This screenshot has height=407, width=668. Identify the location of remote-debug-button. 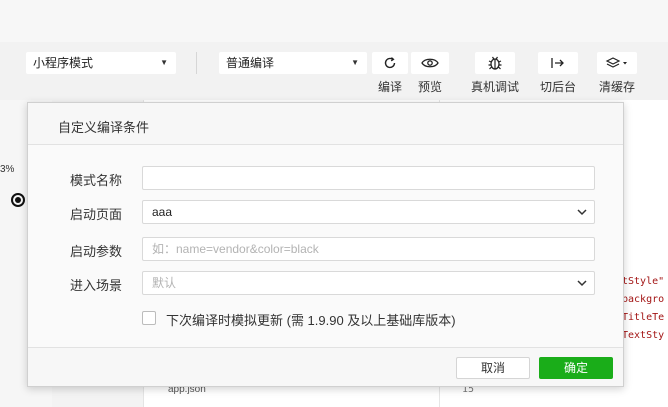
(495, 63).